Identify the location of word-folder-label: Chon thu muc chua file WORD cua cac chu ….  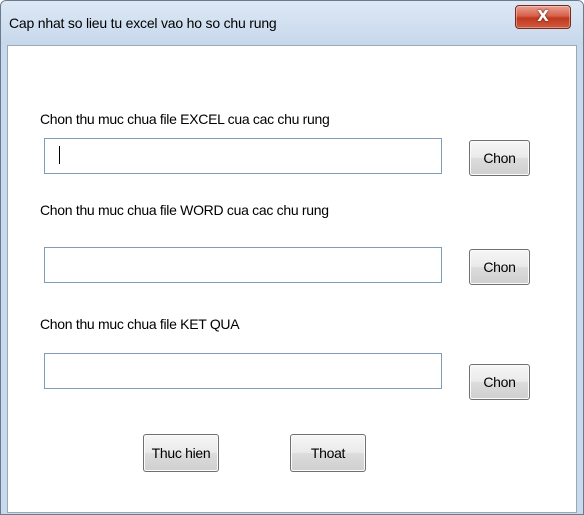
(184, 210).